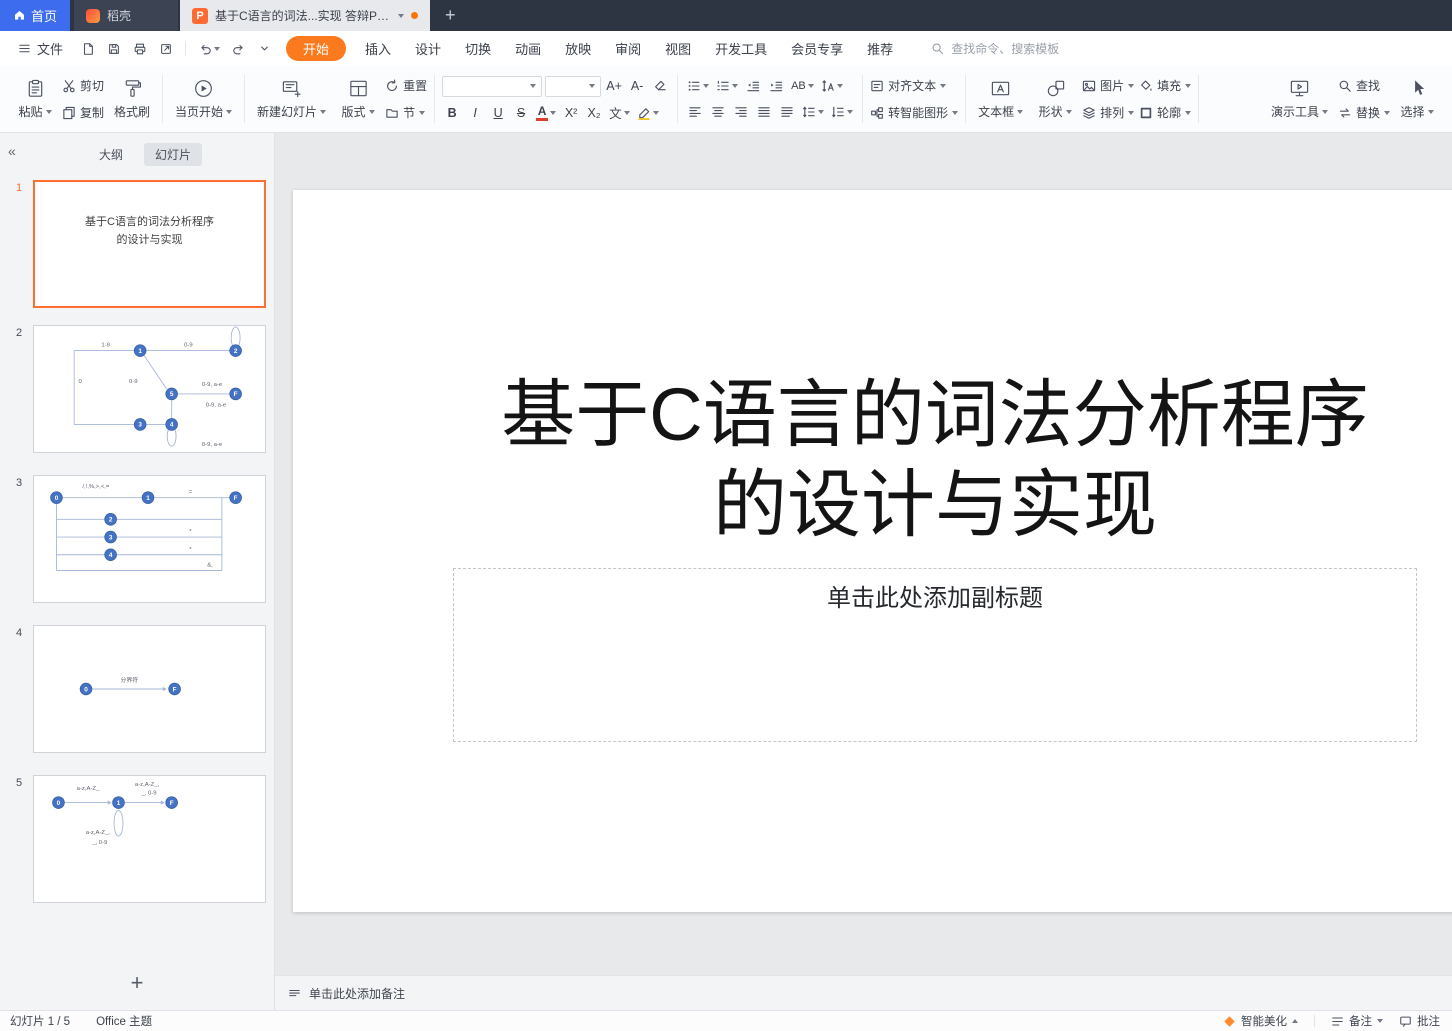  I want to click on file-menu-button: 文件, so click(40, 48).